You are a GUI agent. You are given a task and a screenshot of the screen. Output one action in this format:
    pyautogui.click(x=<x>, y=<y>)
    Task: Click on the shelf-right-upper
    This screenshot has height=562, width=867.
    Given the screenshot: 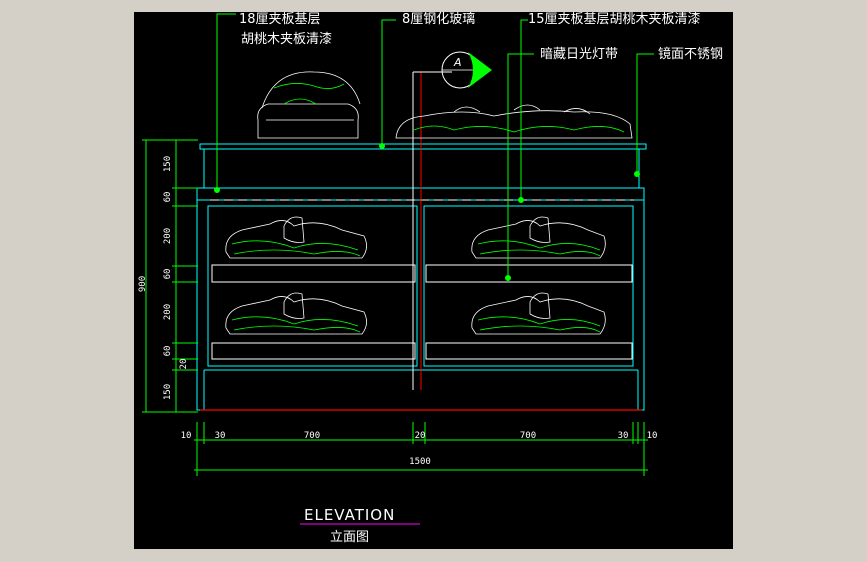 What is the action you would take?
    pyautogui.click(x=529, y=273)
    